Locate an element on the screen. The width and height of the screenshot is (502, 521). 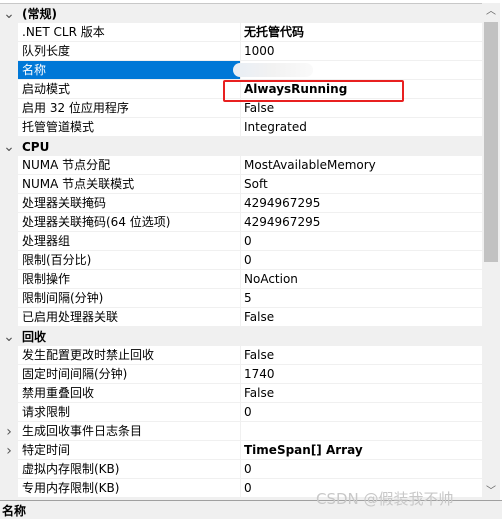
category-label: (常规) is located at coordinates (39, 14).